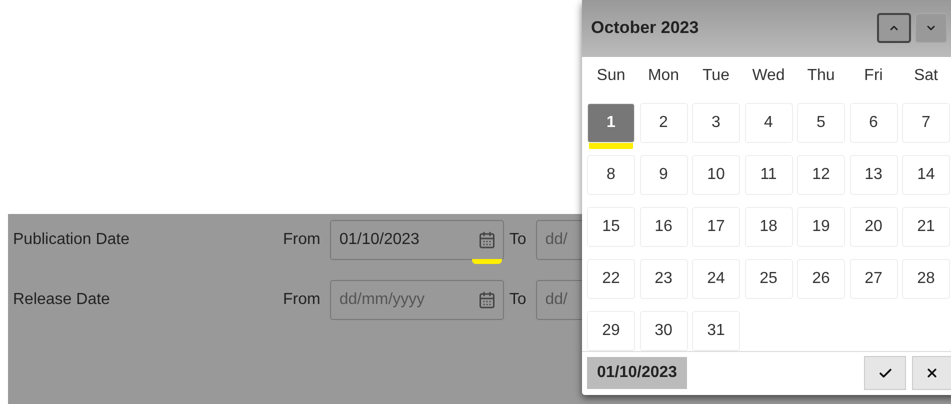 Image resolution: width=951 pixels, height=404 pixels. What do you see at coordinates (611, 76) in the screenshot?
I see `weekday-label: Sun` at bounding box center [611, 76].